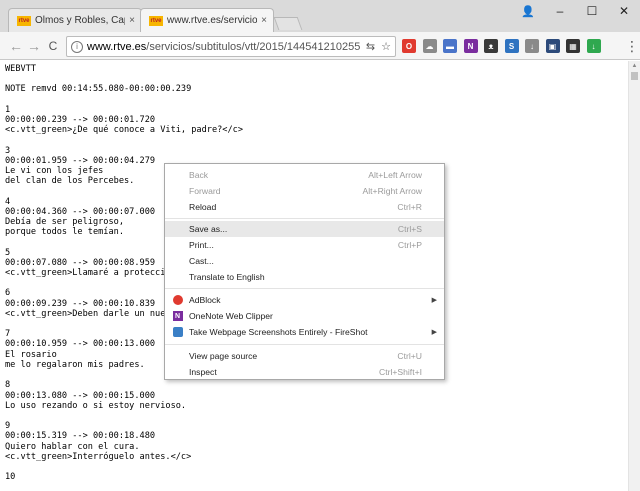 This screenshot has width=640, height=491. Describe the element at coordinates (231, 316) in the screenshot. I see `menu-item-label: OneNote Web Clipper` at that location.